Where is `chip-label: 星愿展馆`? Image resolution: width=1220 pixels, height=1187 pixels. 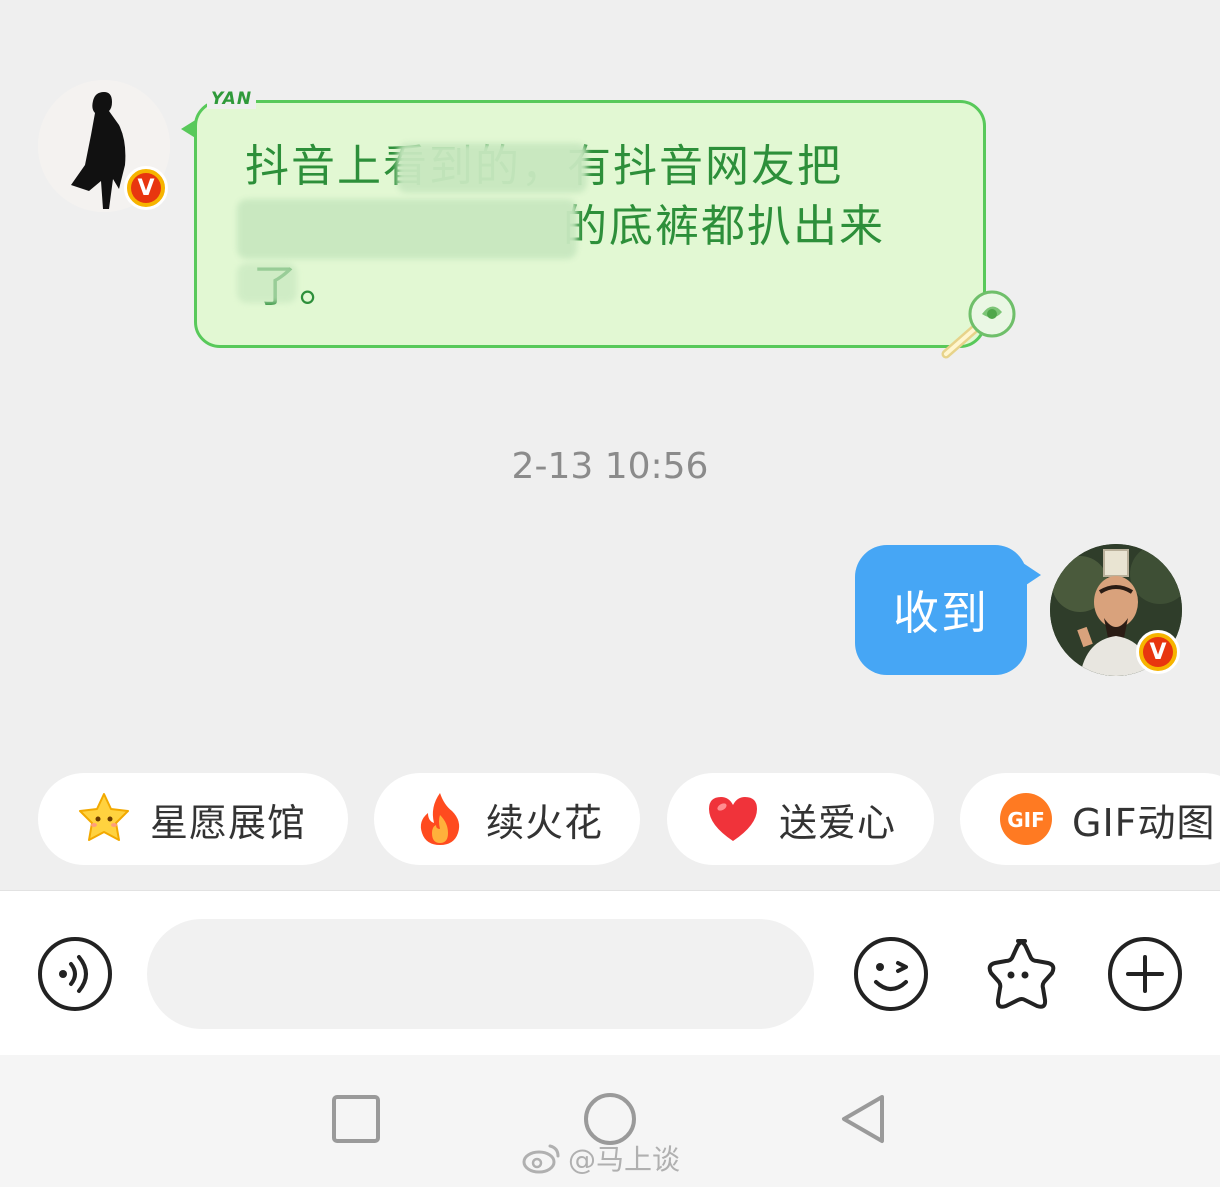
chip-label: 星愿展馆 is located at coordinates (228, 822).